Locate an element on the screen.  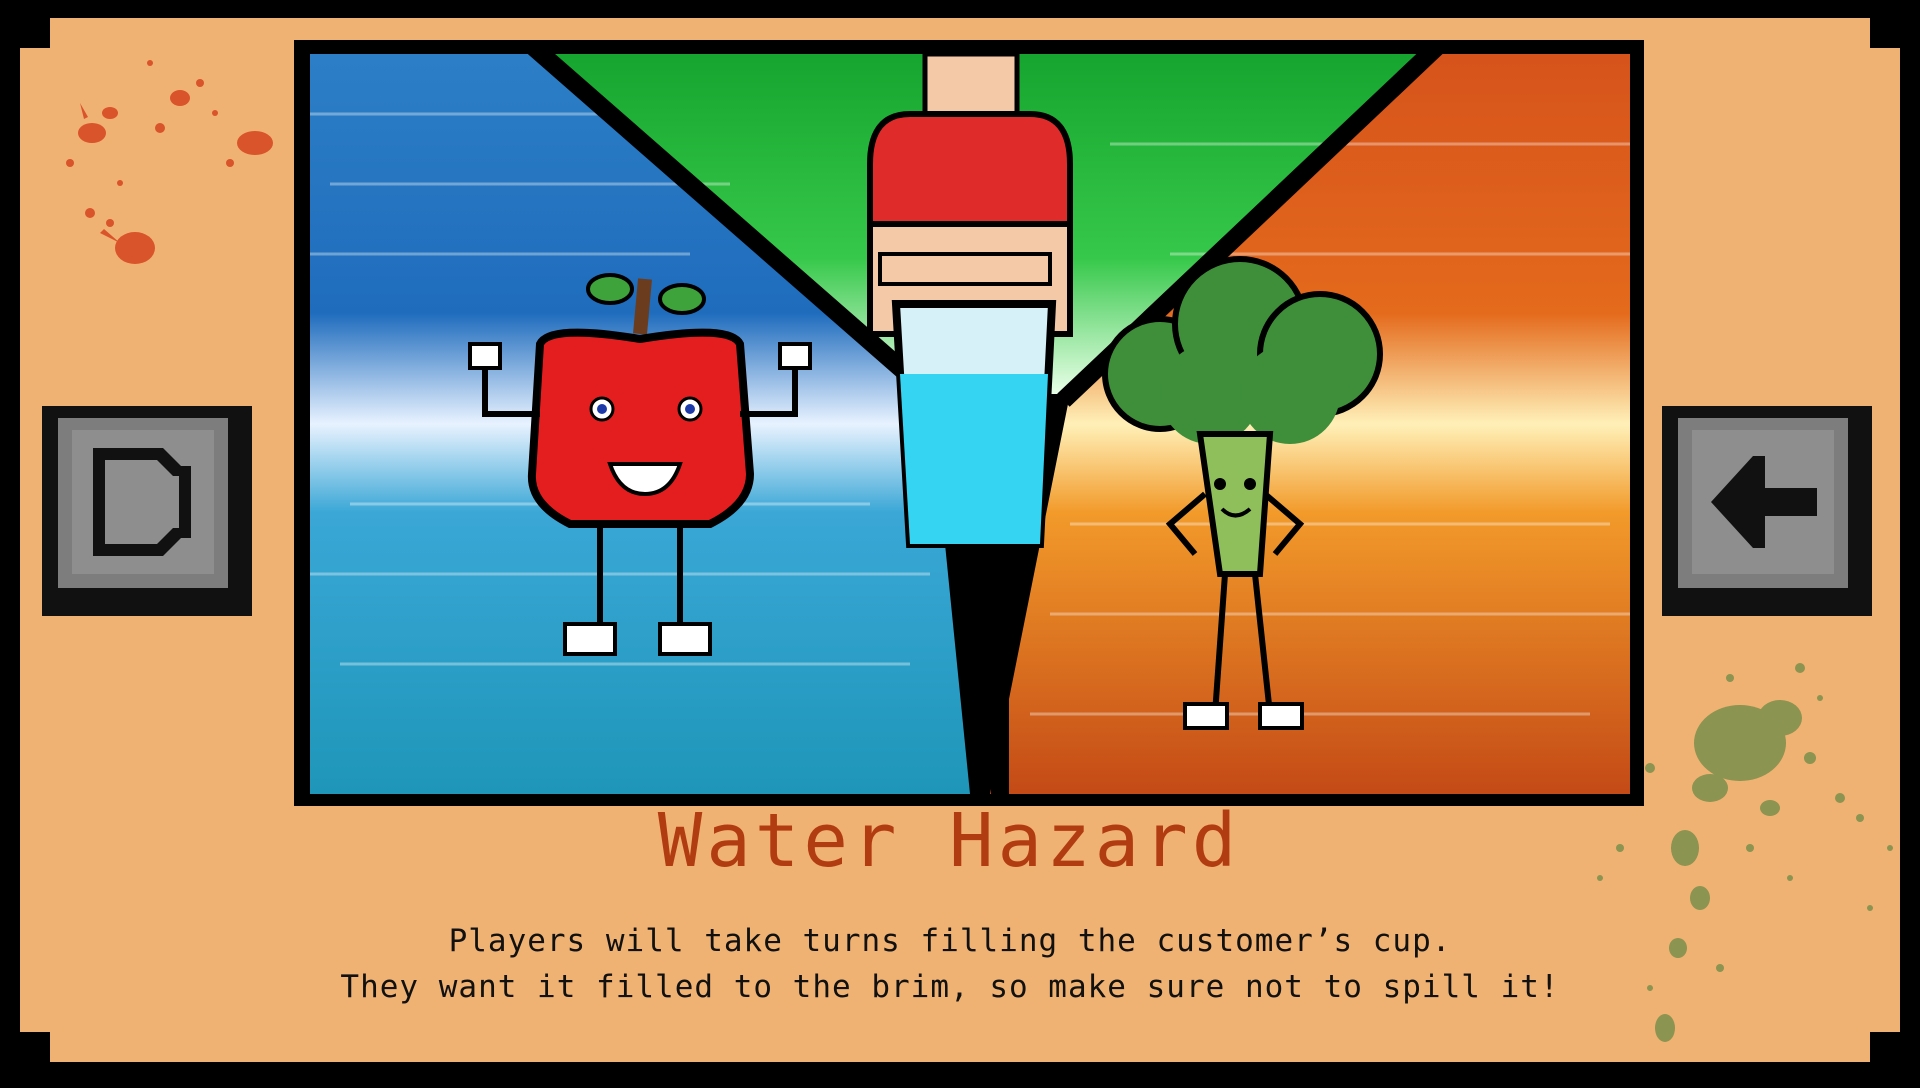
water-cup is located at coordinates (974, 424).